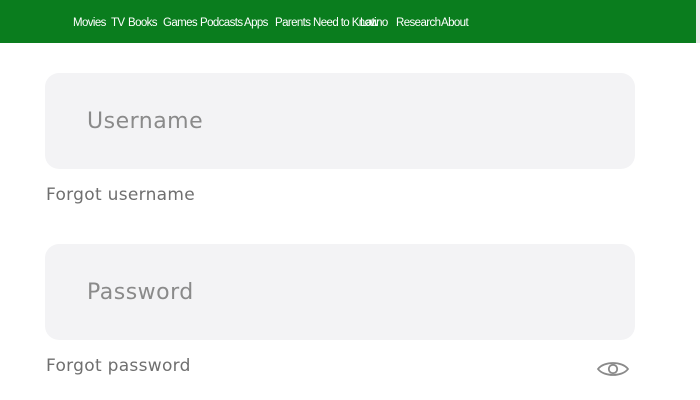 This screenshot has width=700, height=400. Describe the element at coordinates (119, 22) in the screenshot. I see `nav-item-tv: TV` at that location.